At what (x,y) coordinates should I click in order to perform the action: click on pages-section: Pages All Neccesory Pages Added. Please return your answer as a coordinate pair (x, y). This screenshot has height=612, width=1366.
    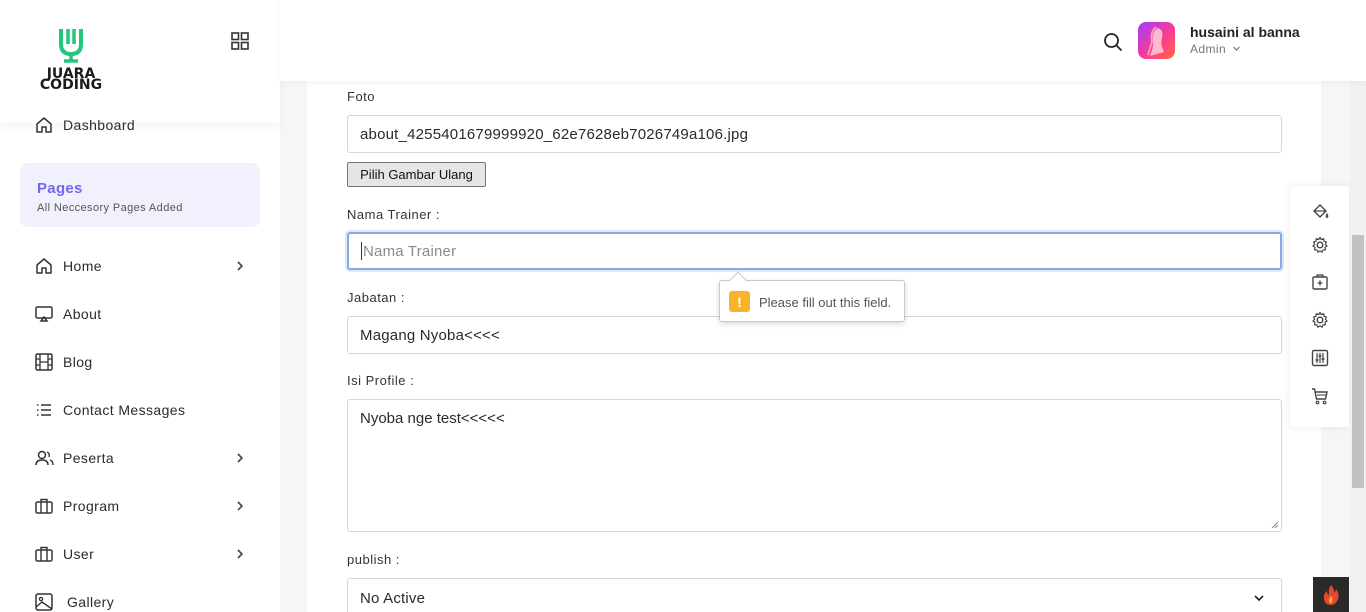
    Looking at the image, I should click on (140, 195).